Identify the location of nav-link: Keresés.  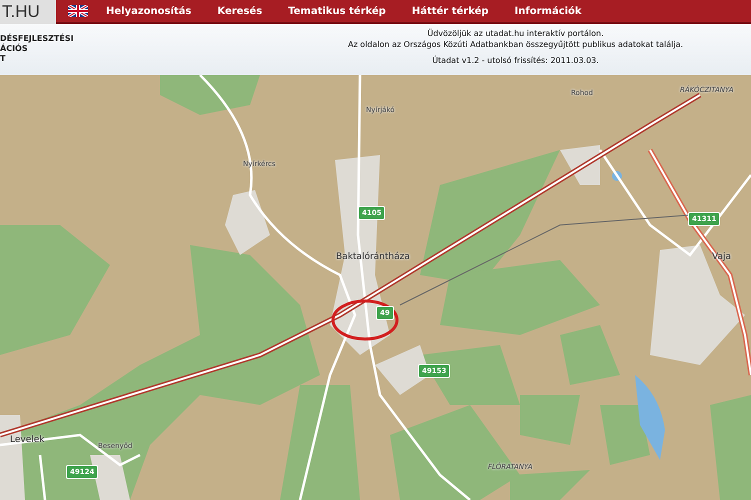
(239, 11).